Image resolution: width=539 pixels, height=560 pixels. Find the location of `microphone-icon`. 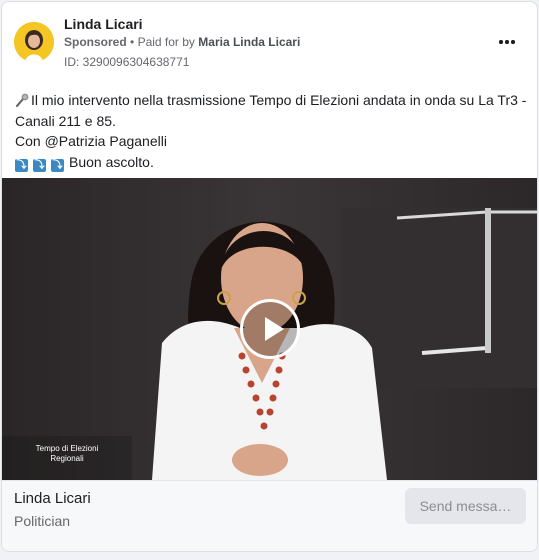

microphone-icon is located at coordinates (22, 100).